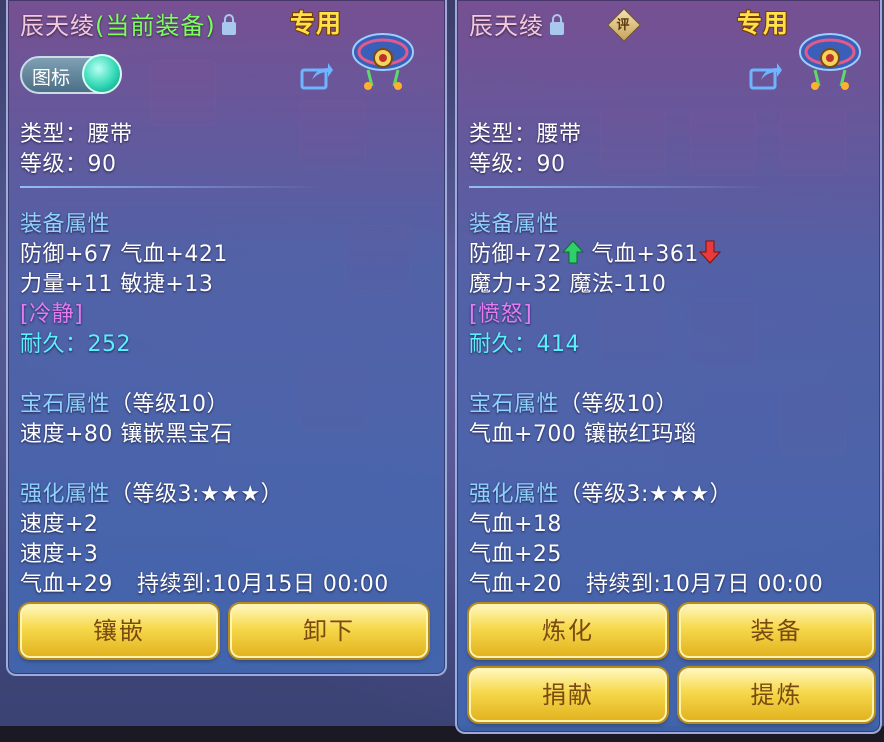 This screenshot has height=742, width=884. Describe the element at coordinates (59, 554) in the screenshot. I see `enhance-line: 速度+3` at that location.